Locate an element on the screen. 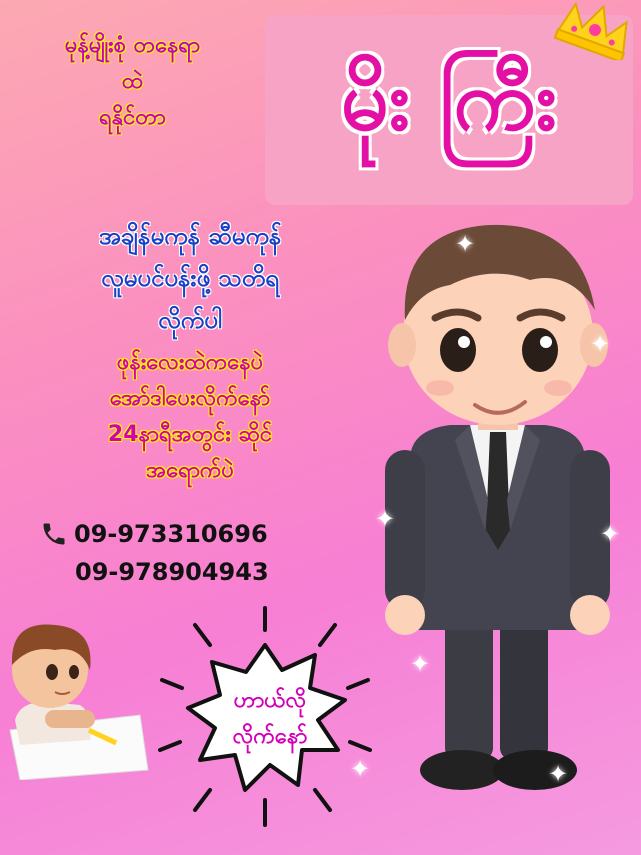 The height and width of the screenshot is (855, 641). order-line-1: ဖုန်းလေးထဲကနေပဲ is located at coordinates (190, 362).